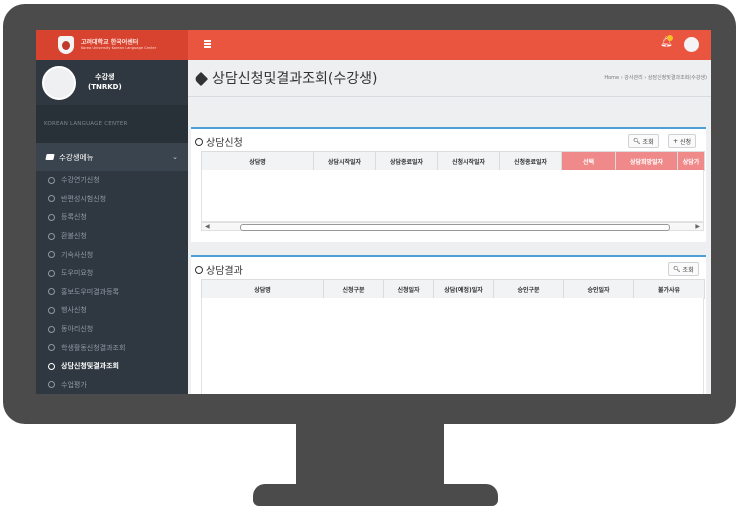 This screenshot has width=740, height=511. Describe the element at coordinates (697, 227) in the screenshot. I see `scroll-right-icon: ▶` at that location.